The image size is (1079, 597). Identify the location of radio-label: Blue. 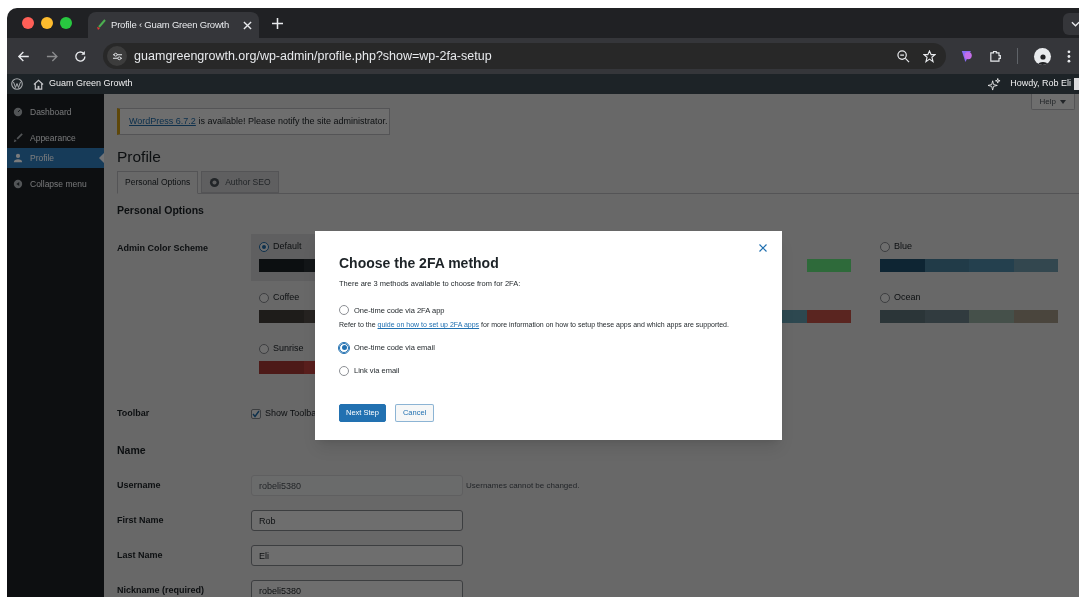
(903, 246).